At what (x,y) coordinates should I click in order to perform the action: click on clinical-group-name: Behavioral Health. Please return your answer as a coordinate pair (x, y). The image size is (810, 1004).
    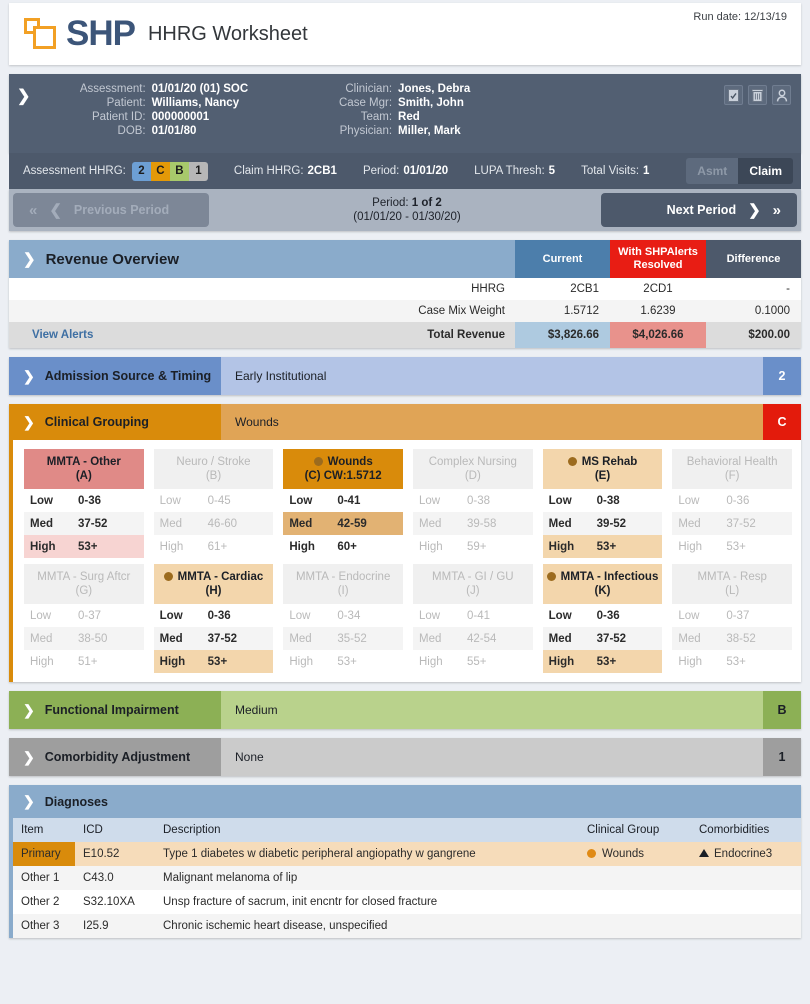
    Looking at the image, I should click on (732, 462).